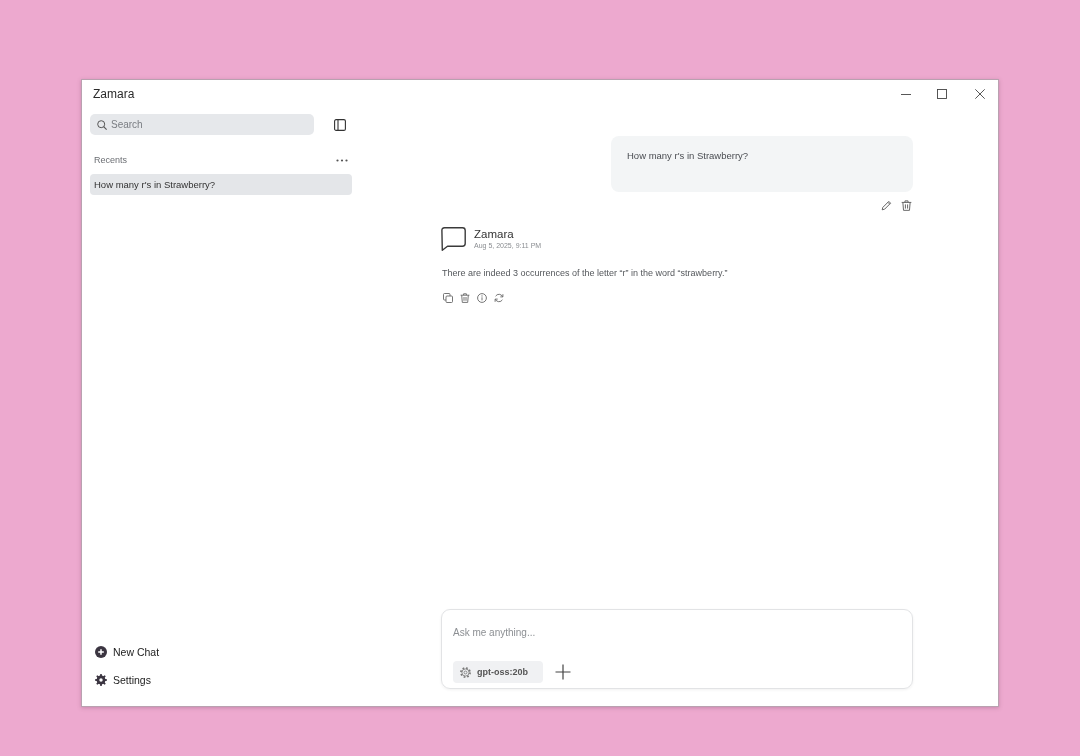 The width and height of the screenshot is (1080, 756). What do you see at coordinates (340, 124) in the screenshot?
I see `sidebar-toggle-icon` at bounding box center [340, 124].